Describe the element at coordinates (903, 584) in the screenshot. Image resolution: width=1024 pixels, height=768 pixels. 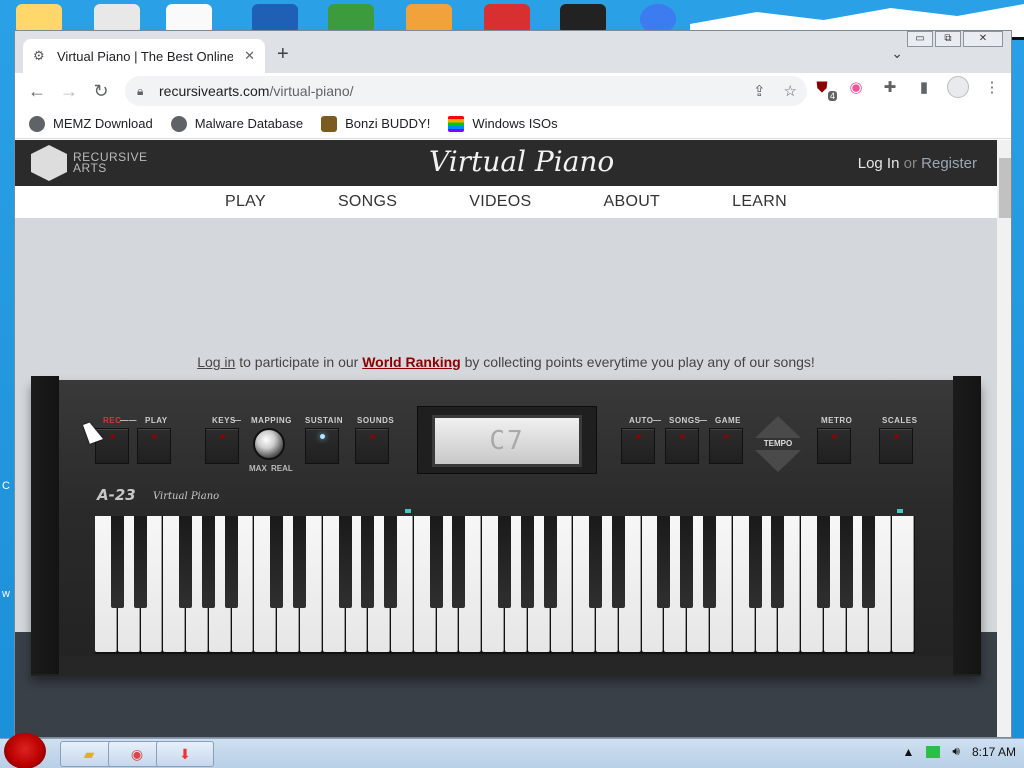
I see `white-key` at that location.